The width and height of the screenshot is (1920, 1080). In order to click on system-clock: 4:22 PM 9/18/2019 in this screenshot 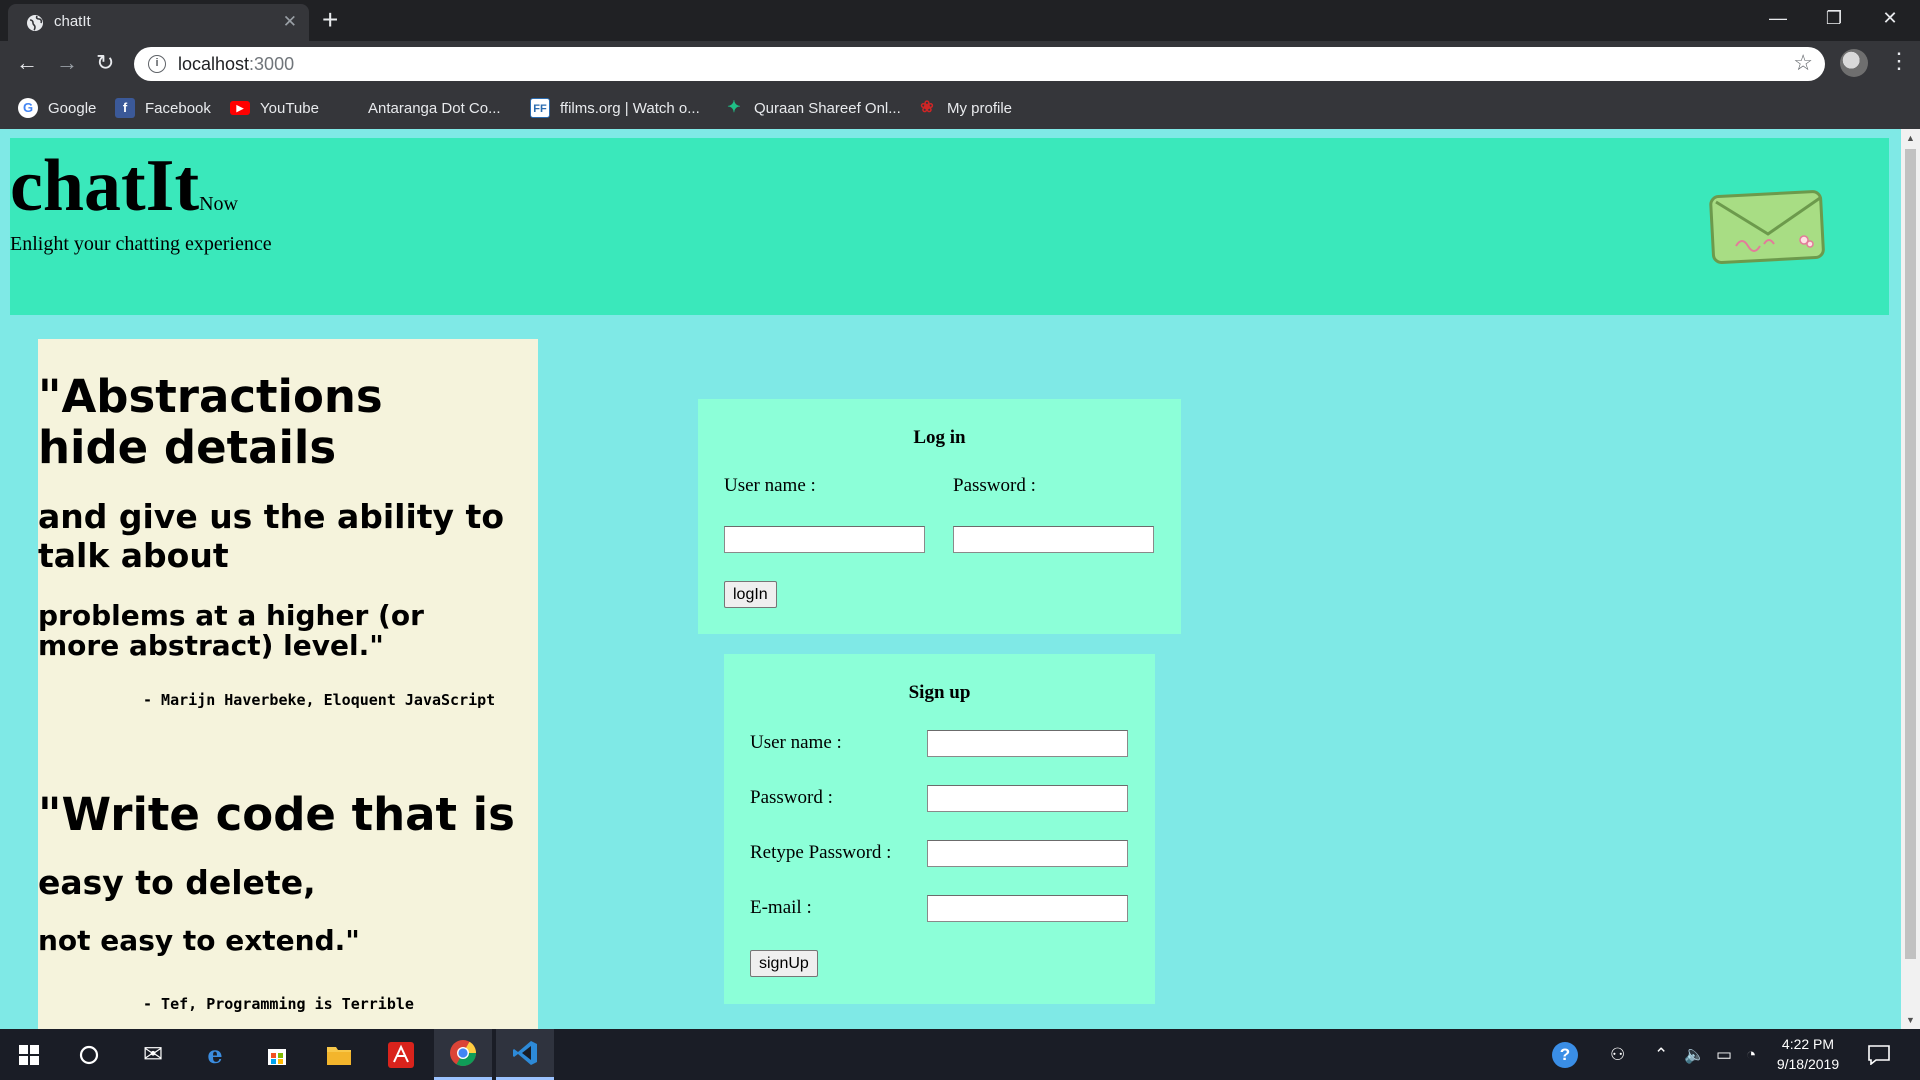, I will do `click(1808, 1054)`.